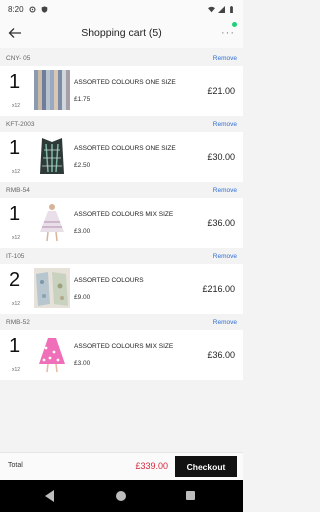 Image resolution: width=320 pixels, height=512 pixels. What do you see at coordinates (190, 495) in the screenshot?
I see `nav-recents-icon` at bounding box center [190, 495].